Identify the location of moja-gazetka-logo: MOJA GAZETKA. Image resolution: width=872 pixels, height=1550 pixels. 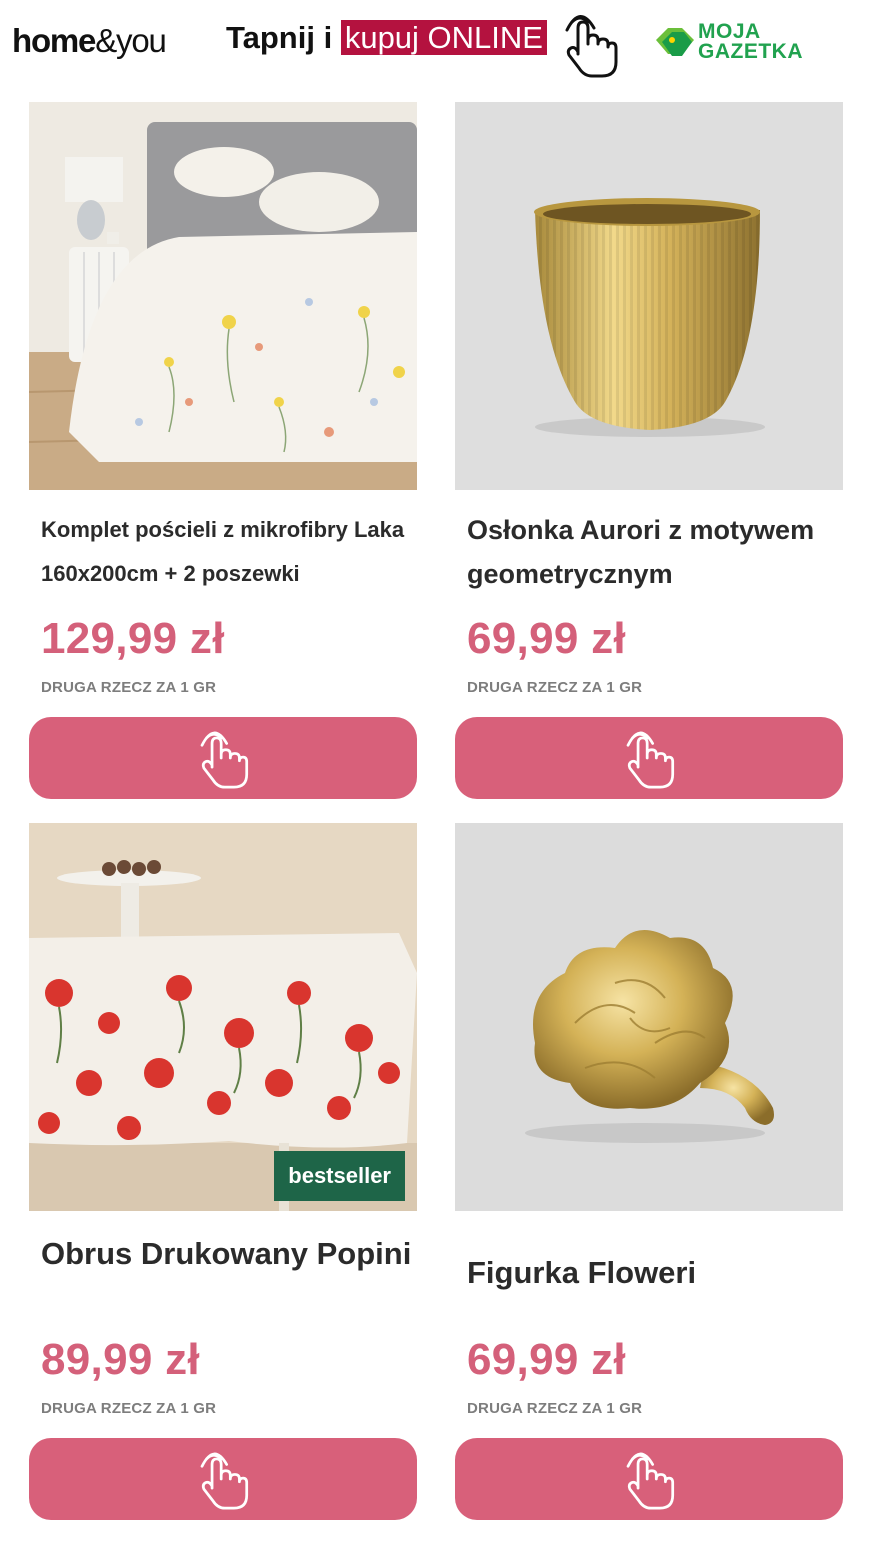
(744, 44).